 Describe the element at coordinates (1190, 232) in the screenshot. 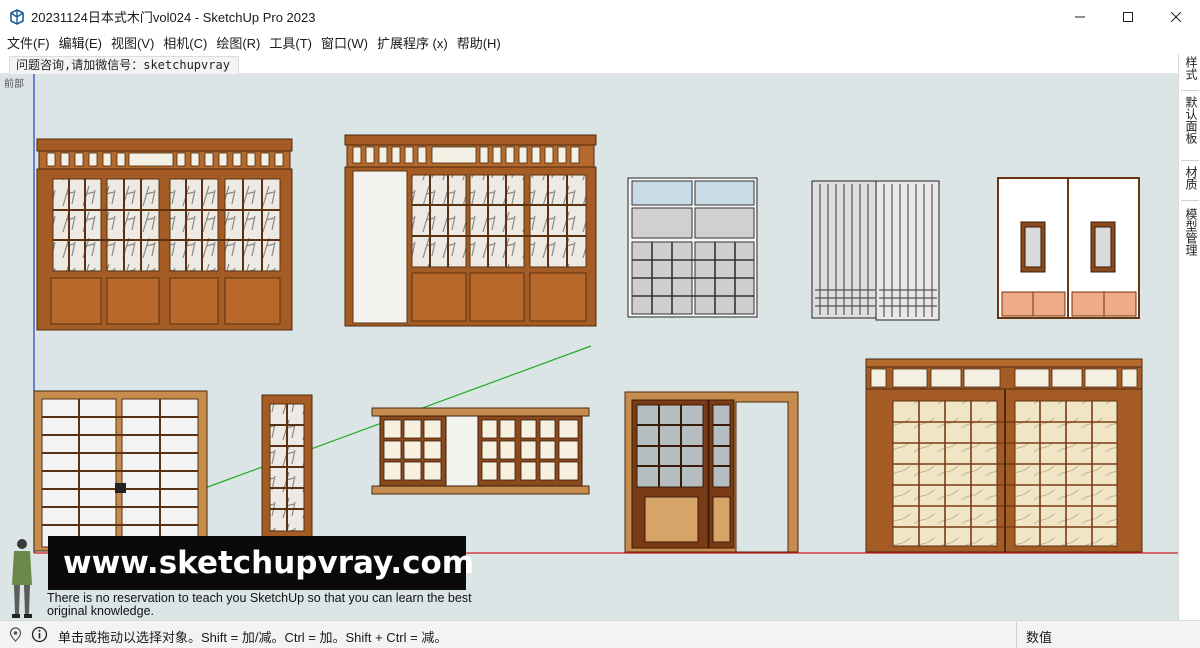

I see `tray-tab-outliner: 模型管理` at that location.